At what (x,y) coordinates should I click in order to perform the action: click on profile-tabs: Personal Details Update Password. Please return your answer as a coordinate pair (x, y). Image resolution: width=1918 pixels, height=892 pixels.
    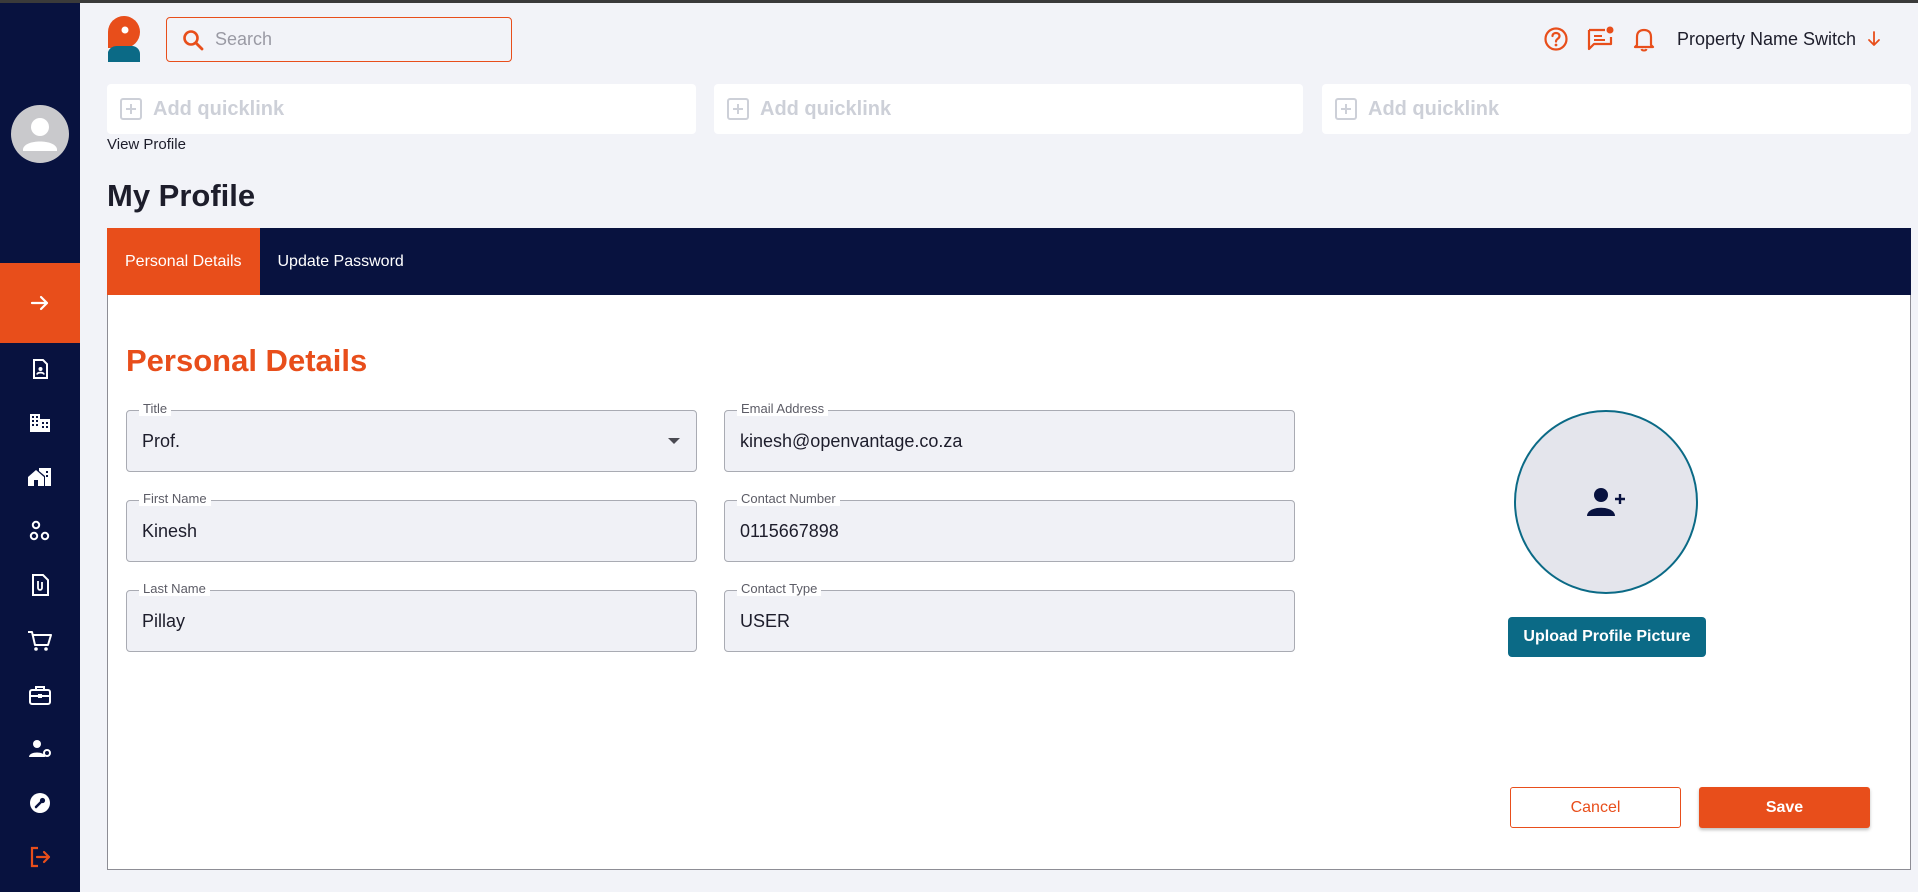
    Looking at the image, I should click on (1009, 261).